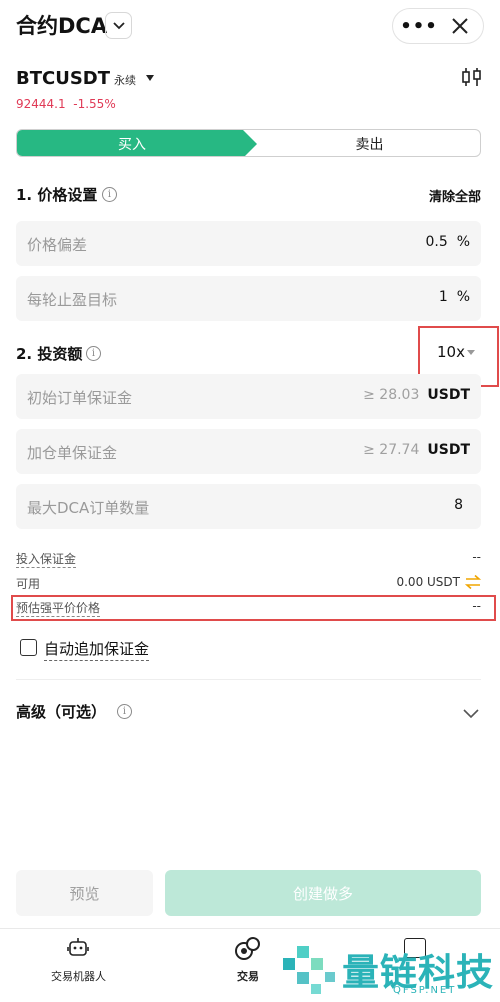  I want to click on clear-all-button: 清除全部, so click(455, 195).